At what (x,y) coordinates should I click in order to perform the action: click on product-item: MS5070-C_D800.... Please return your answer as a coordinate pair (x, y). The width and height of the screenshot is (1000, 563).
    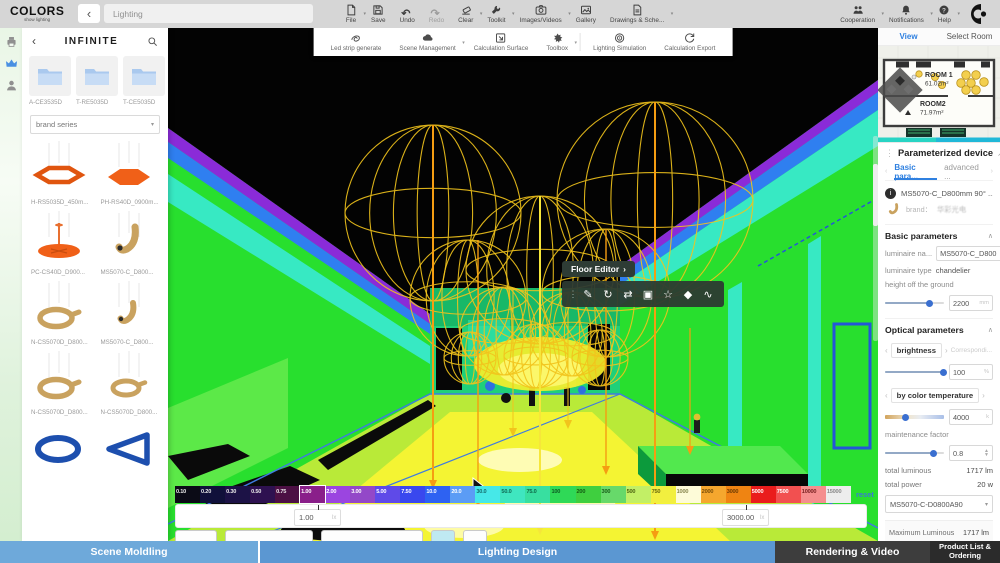
    Looking at the image, I should click on (130, 311).